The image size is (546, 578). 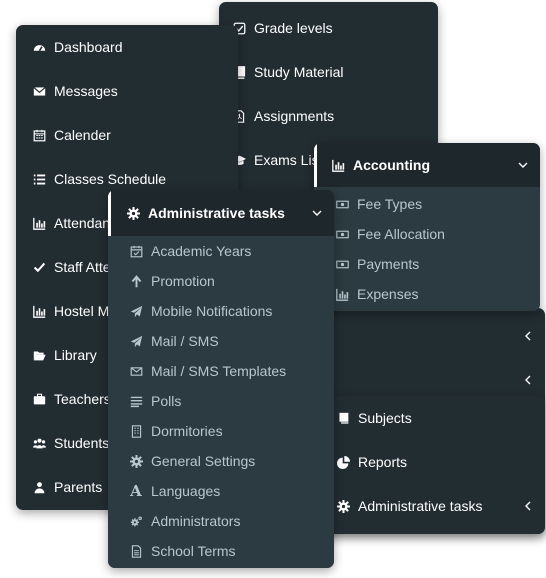 What do you see at coordinates (390, 204) in the screenshot?
I see `submenu-item-label: Fee Types` at bounding box center [390, 204].